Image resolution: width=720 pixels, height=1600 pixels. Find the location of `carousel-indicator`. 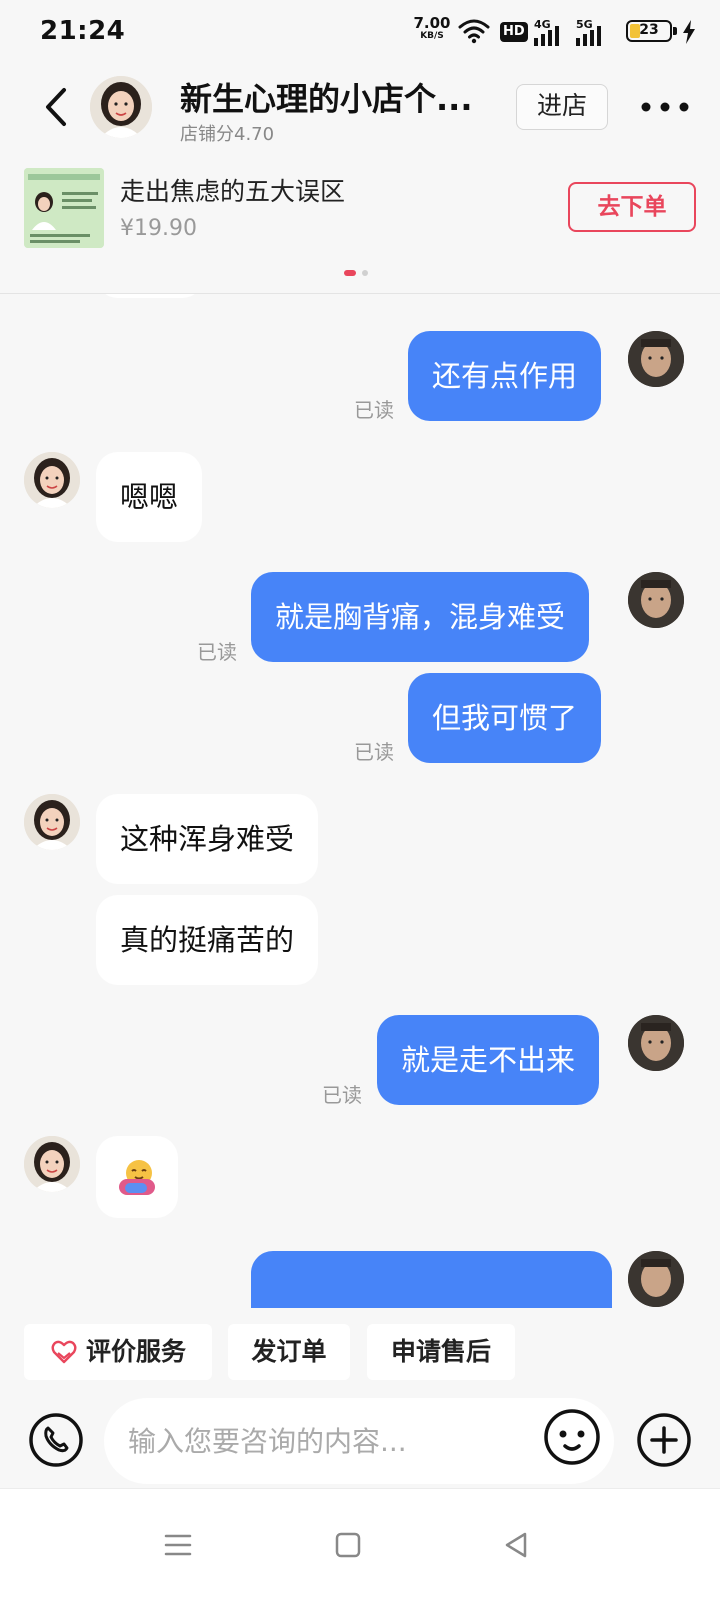

carousel-indicator is located at coordinates (364, 274).